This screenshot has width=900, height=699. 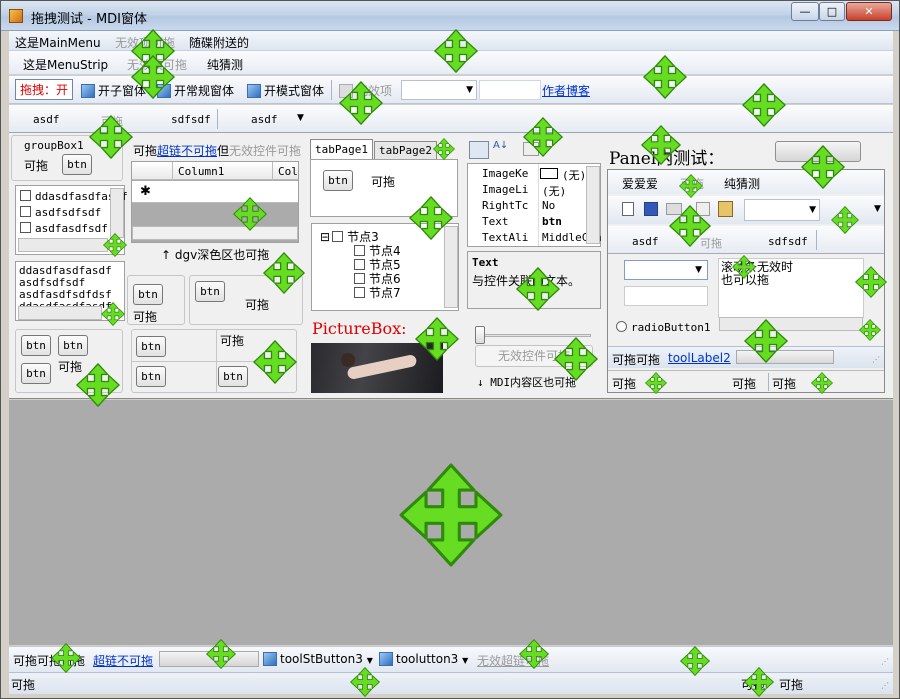 What do you see at coordinates (805, 11) in the screenshot?
I see `minimize-button: —` at bounding box center [805, 11].